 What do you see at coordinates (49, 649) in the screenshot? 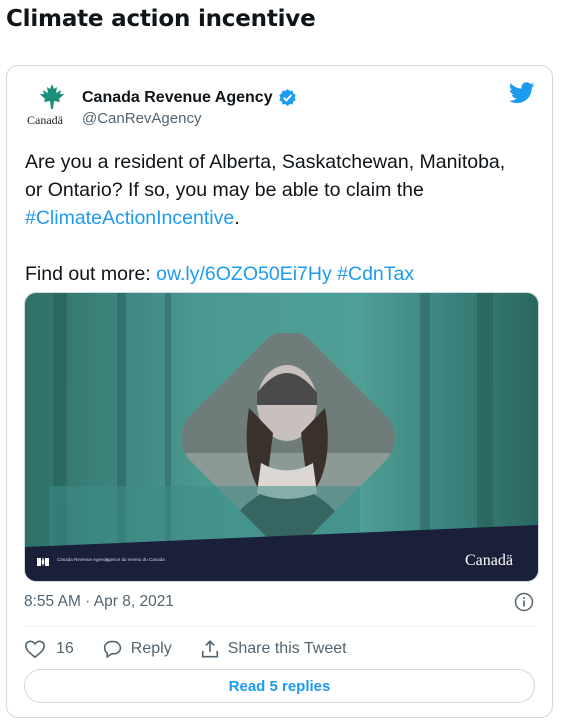
I see `like-button: 16` at bounding box center [49, 649].